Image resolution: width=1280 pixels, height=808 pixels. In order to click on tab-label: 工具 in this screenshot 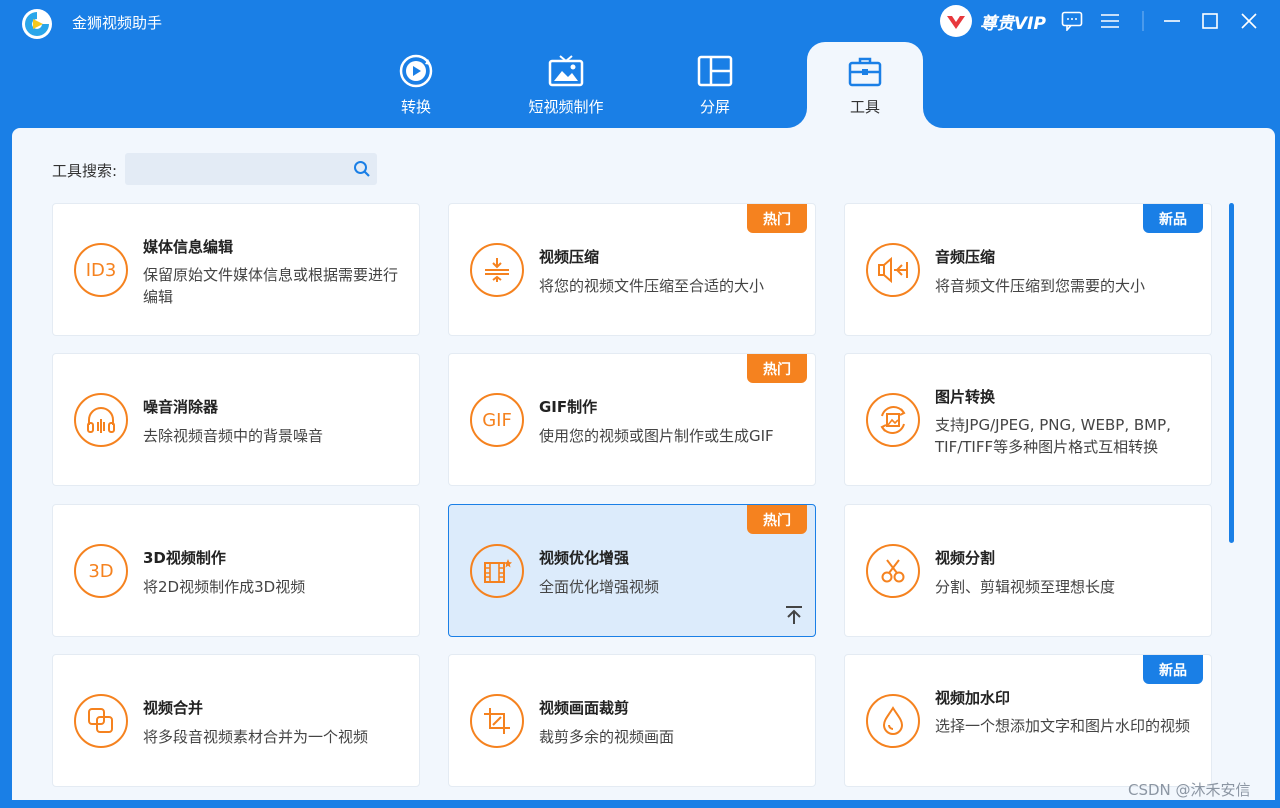, I will do `click(864, 107)`.